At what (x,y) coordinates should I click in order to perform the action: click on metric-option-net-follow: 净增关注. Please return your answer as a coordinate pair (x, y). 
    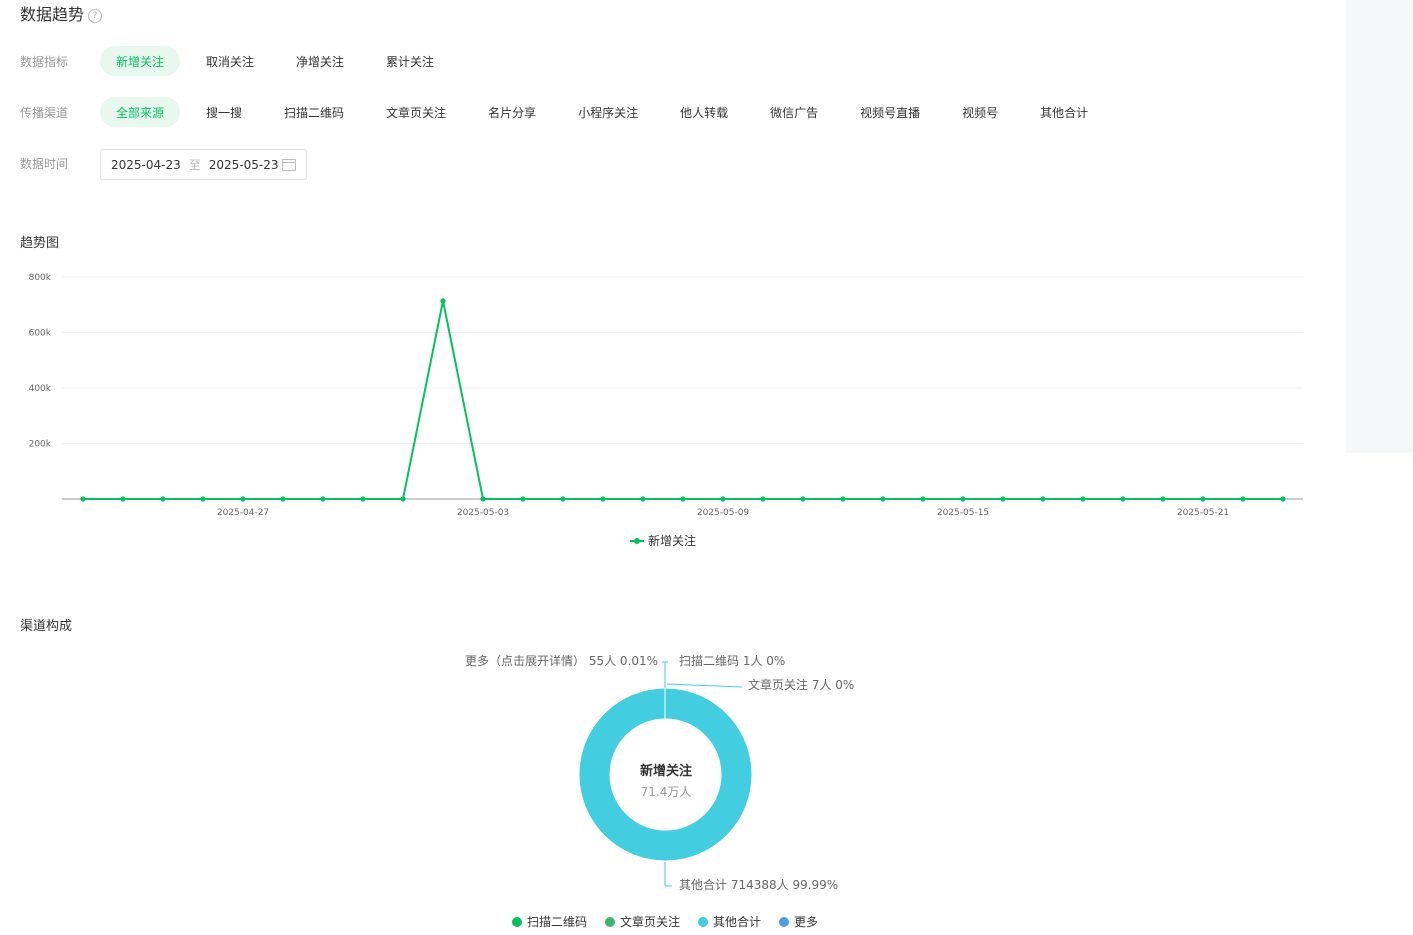
    Looking at the image, I should click on (320, 61).